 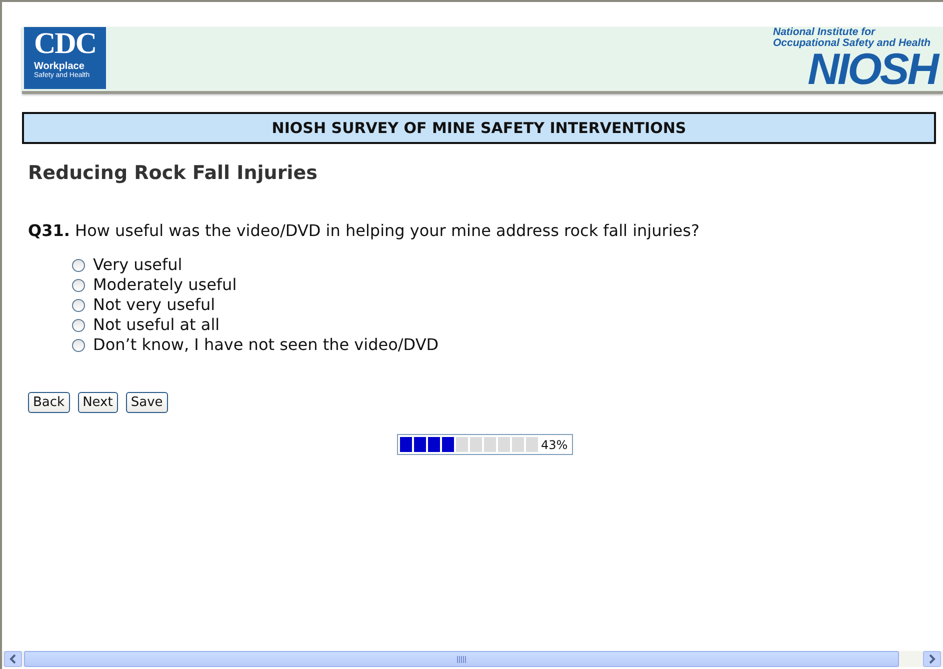 What do you see at coordinates (137, 265) in the screenshot?
I see `option-label: Very useful` at bounding box center [137, 265].